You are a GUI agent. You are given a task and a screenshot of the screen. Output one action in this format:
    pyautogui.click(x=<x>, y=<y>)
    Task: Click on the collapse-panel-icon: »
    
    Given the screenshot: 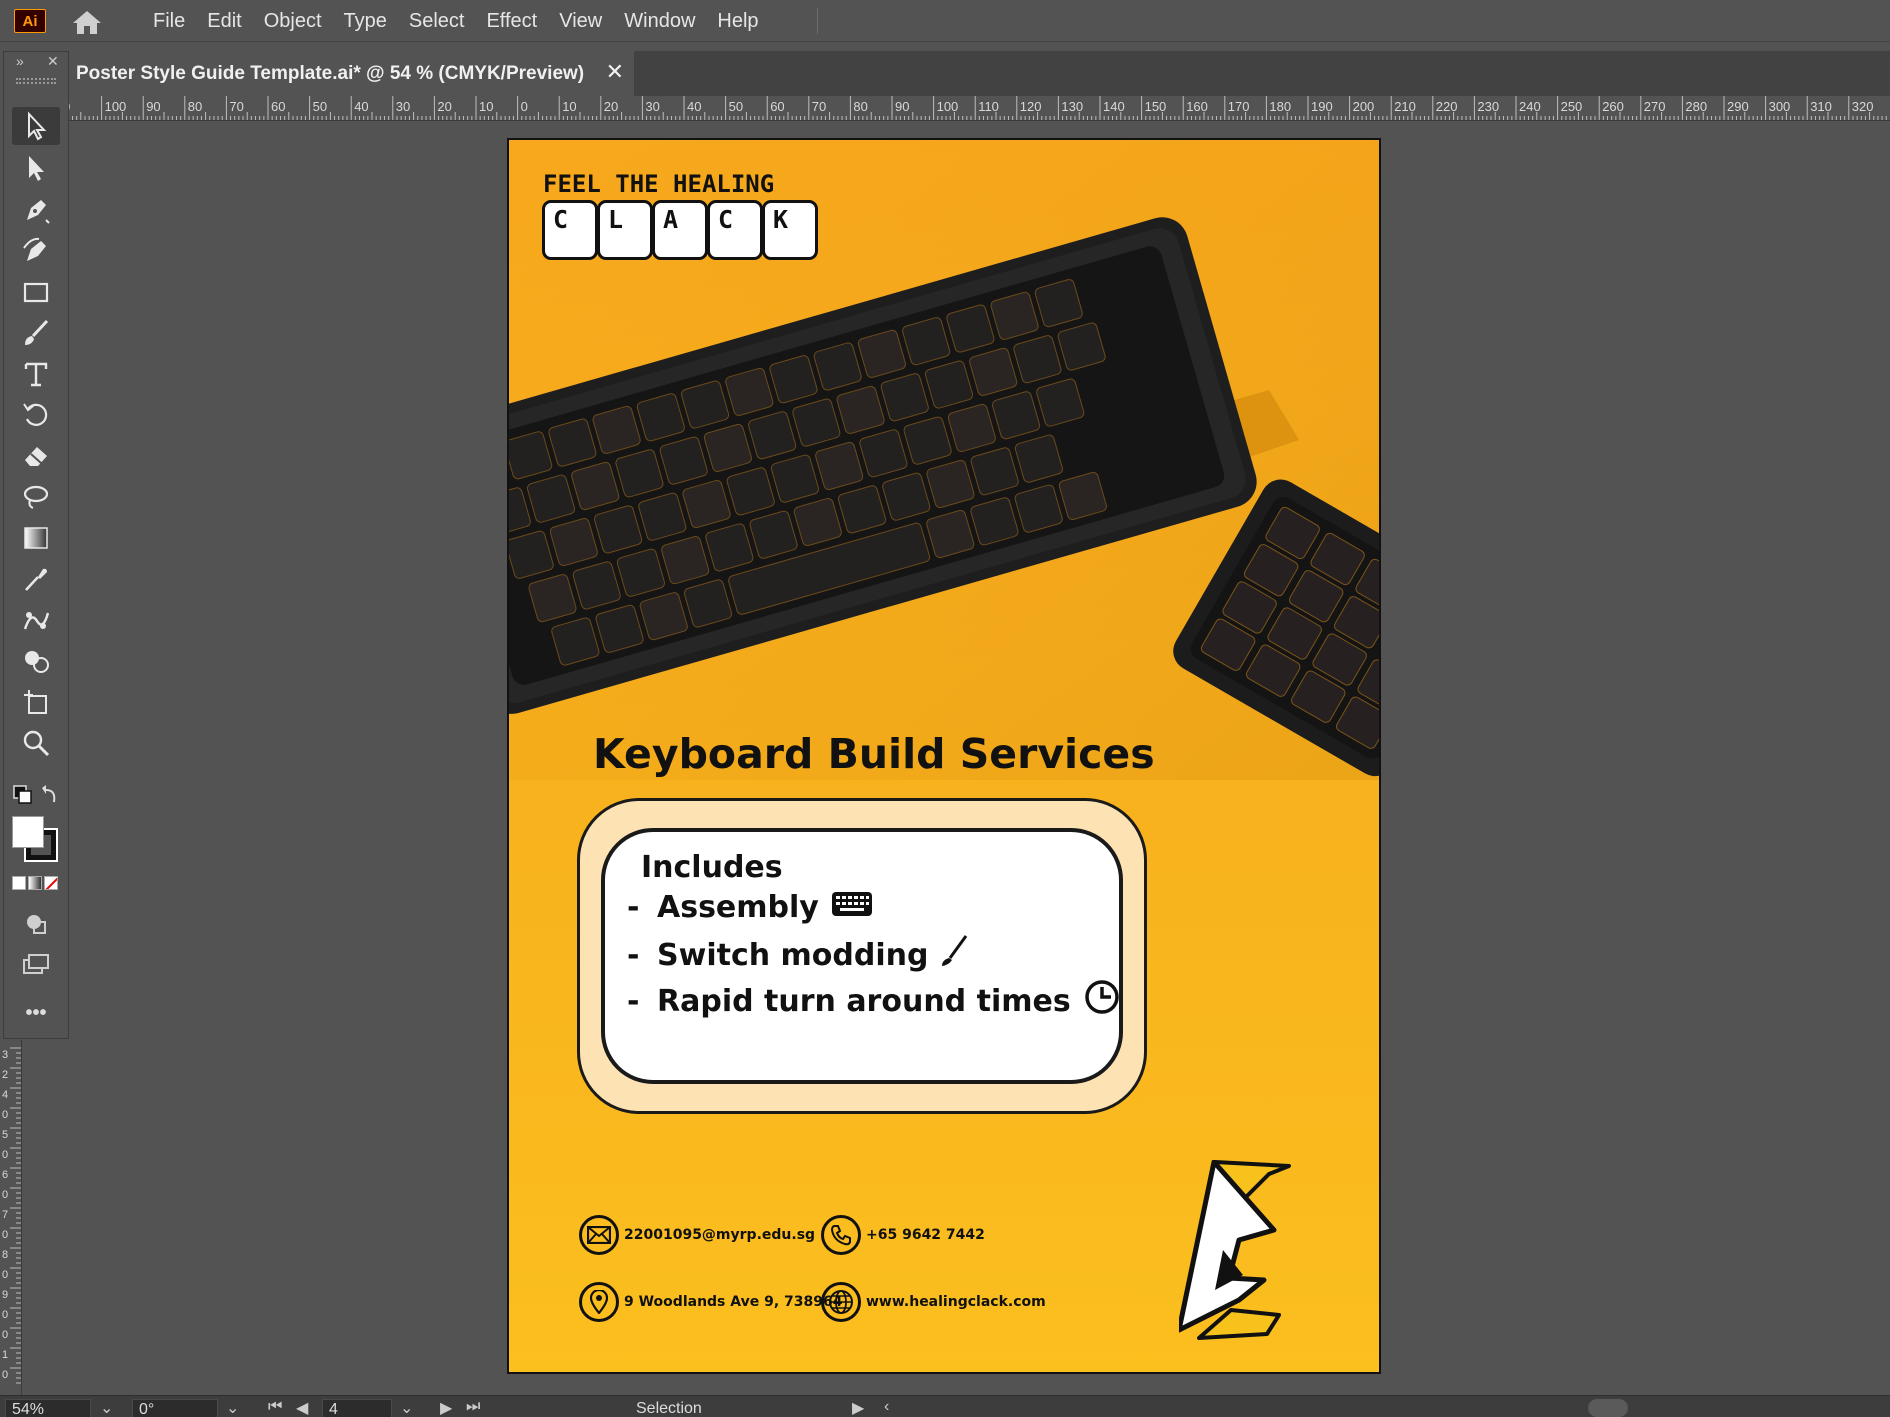 What is the action you would take?
    pyautogui.click(x=20, y=61)
    